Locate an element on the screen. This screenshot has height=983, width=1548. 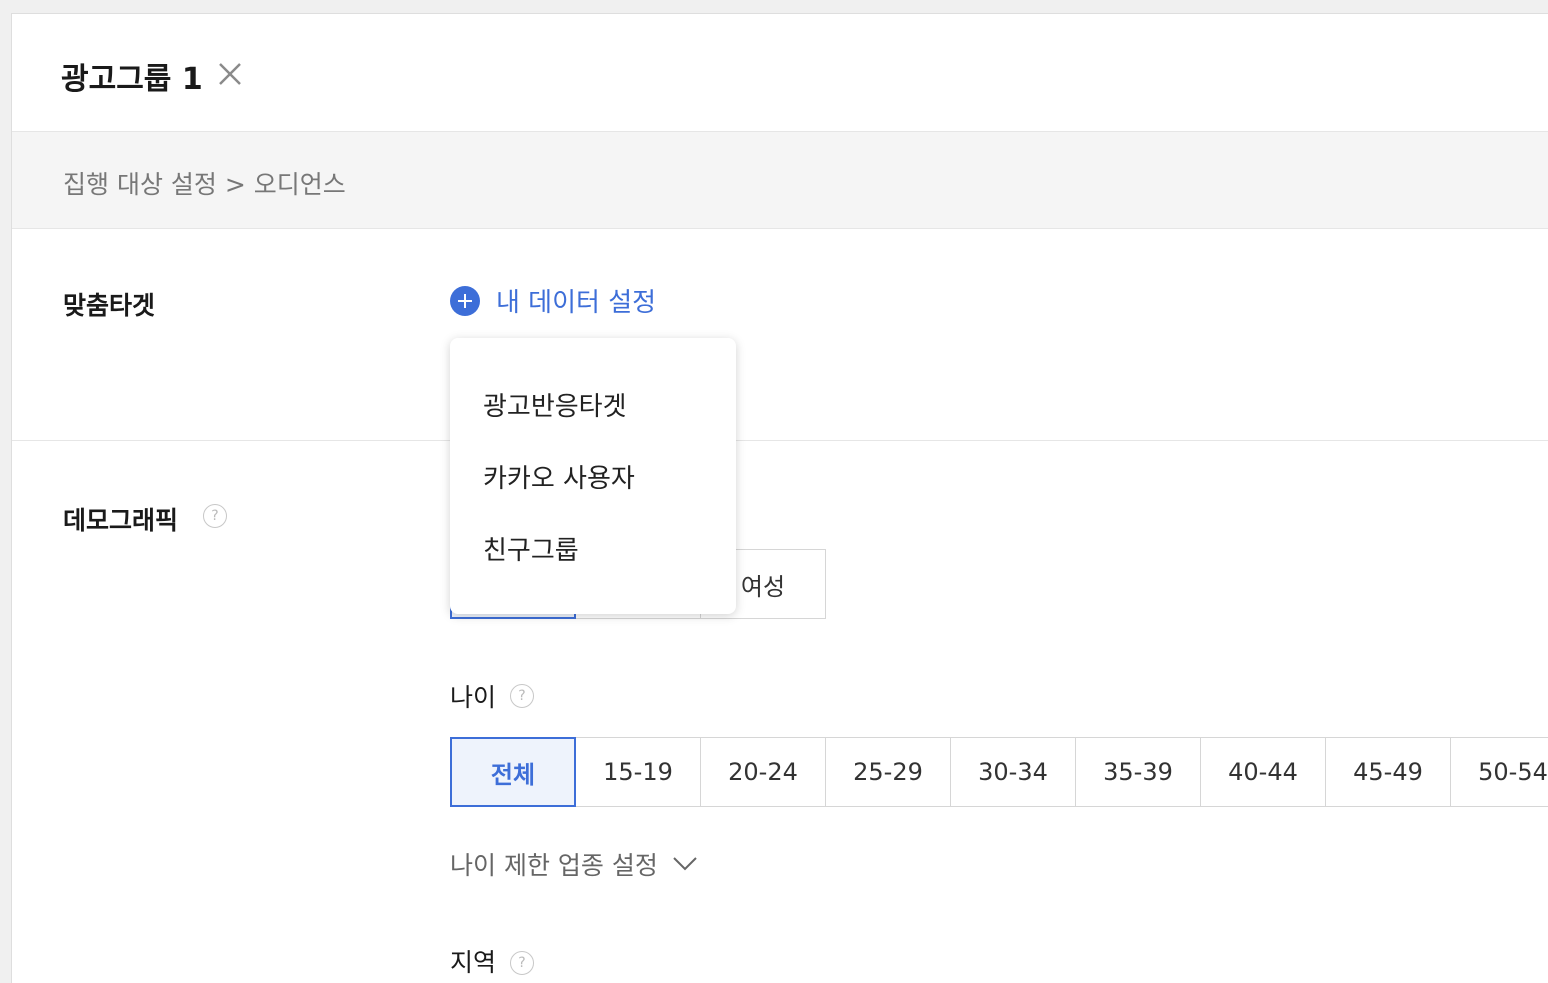
close-icon is located at coordinates (230, 74).